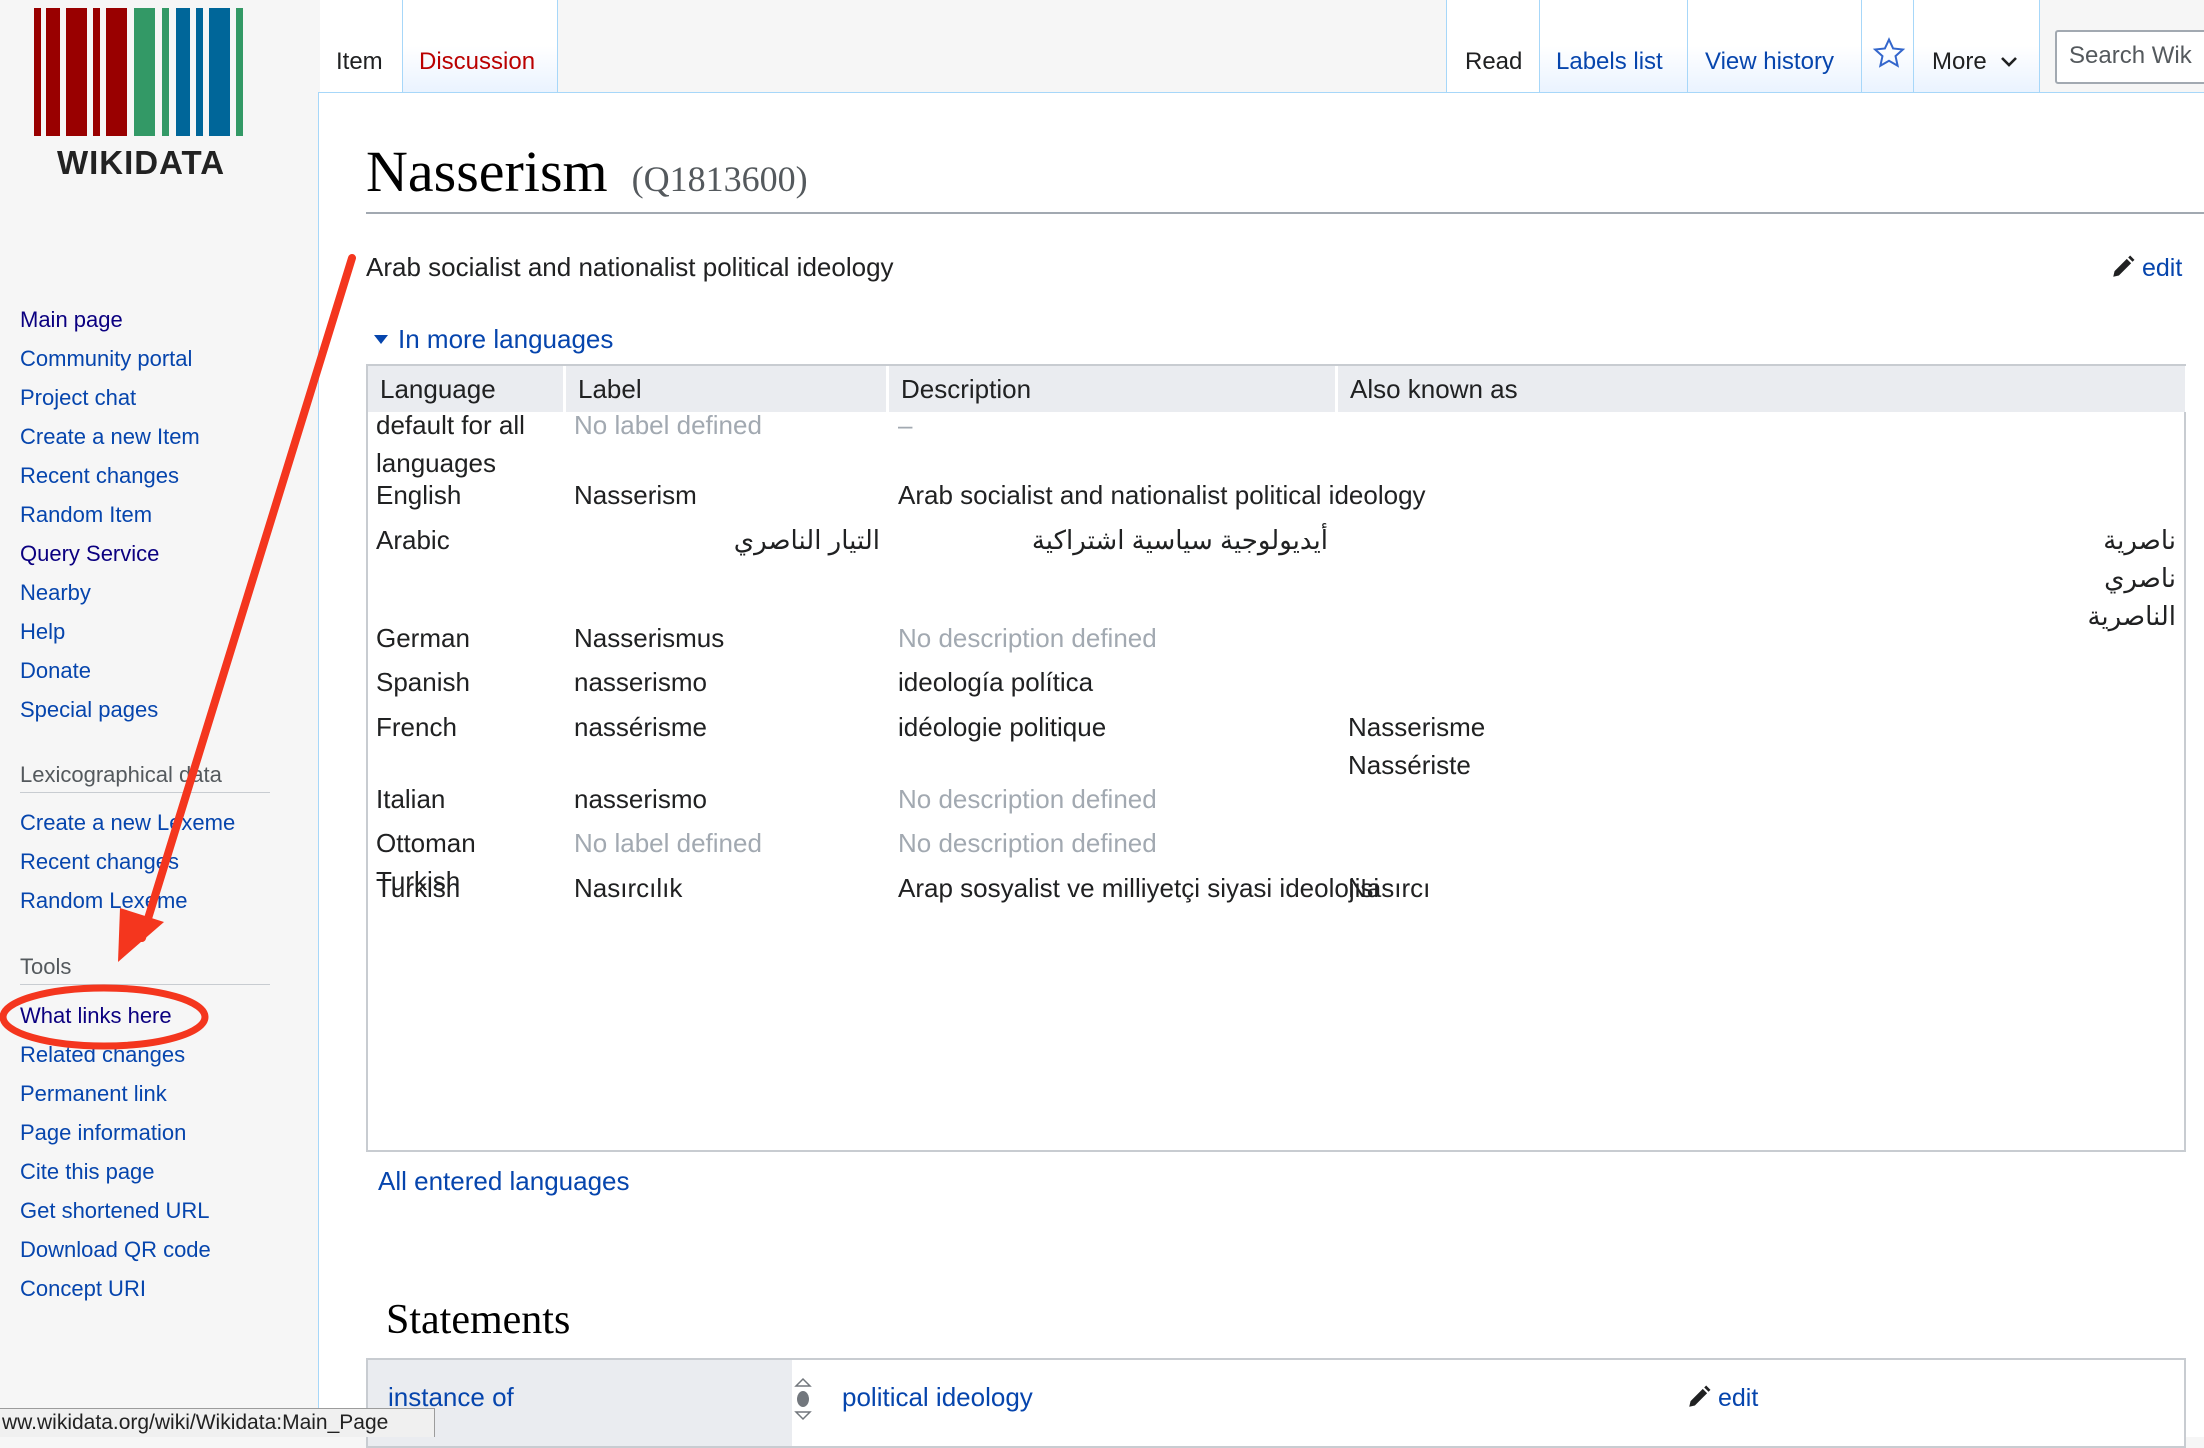 The width and height of the screenshot is (2204, 1448). I want to click on sidebar-item-project-chat: Project chat, so click(110, 397).